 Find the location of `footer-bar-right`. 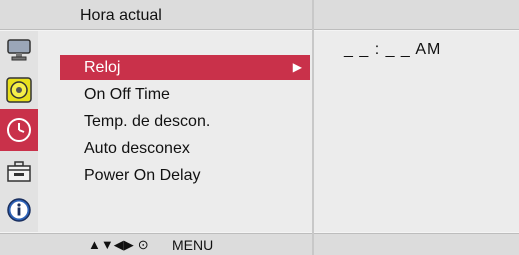

footer-bar-right is located at coordinates (416, 244).